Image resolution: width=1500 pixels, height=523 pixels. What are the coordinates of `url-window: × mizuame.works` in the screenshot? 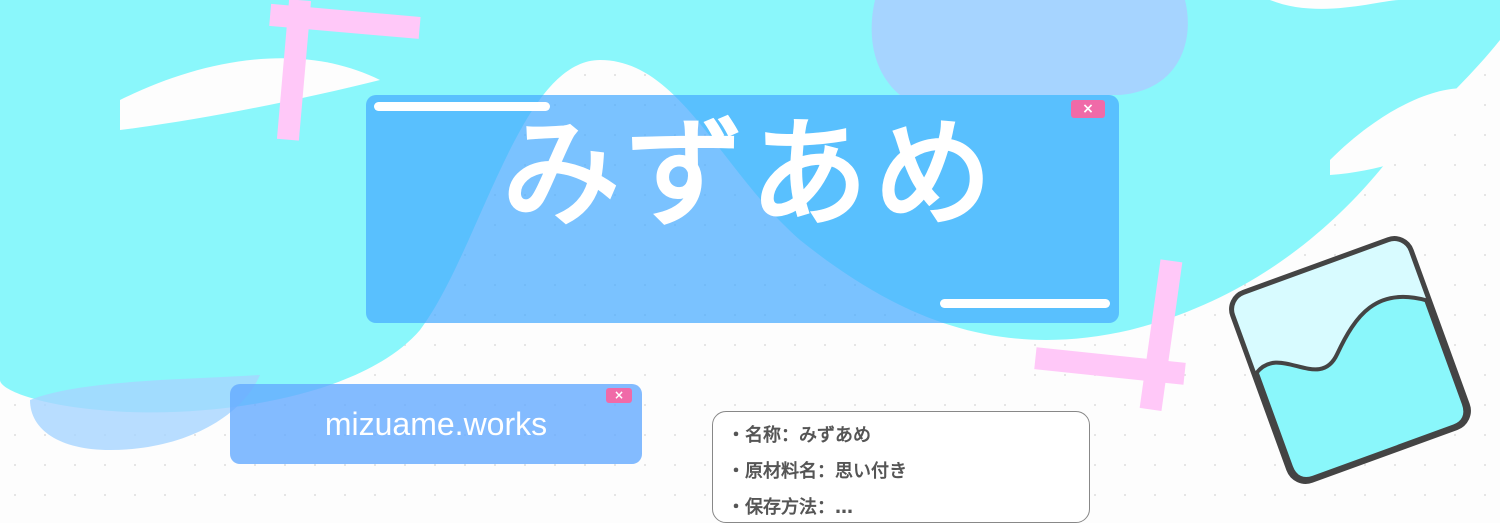 It's located at (436, 424).